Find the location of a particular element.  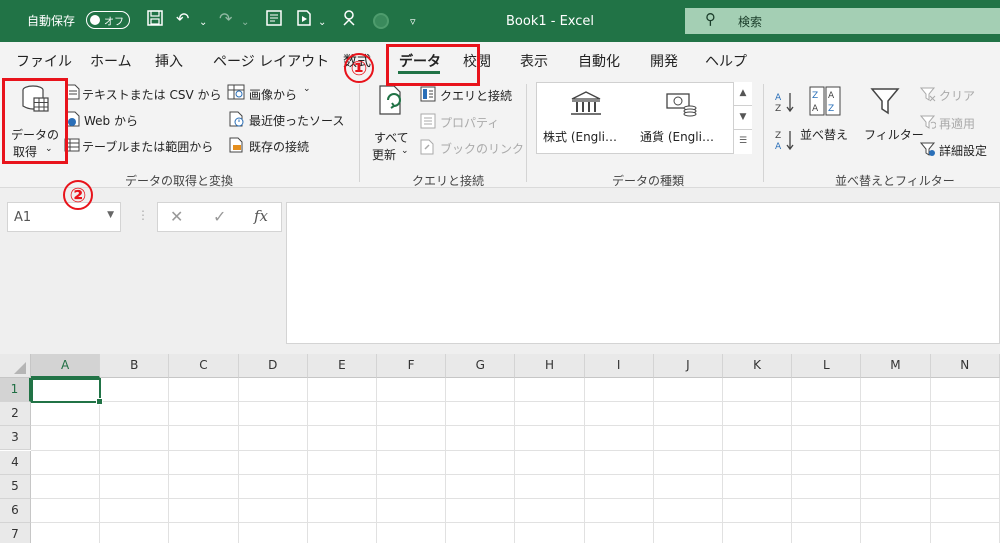

column-header-h: H is located at coordinates (550, 366).